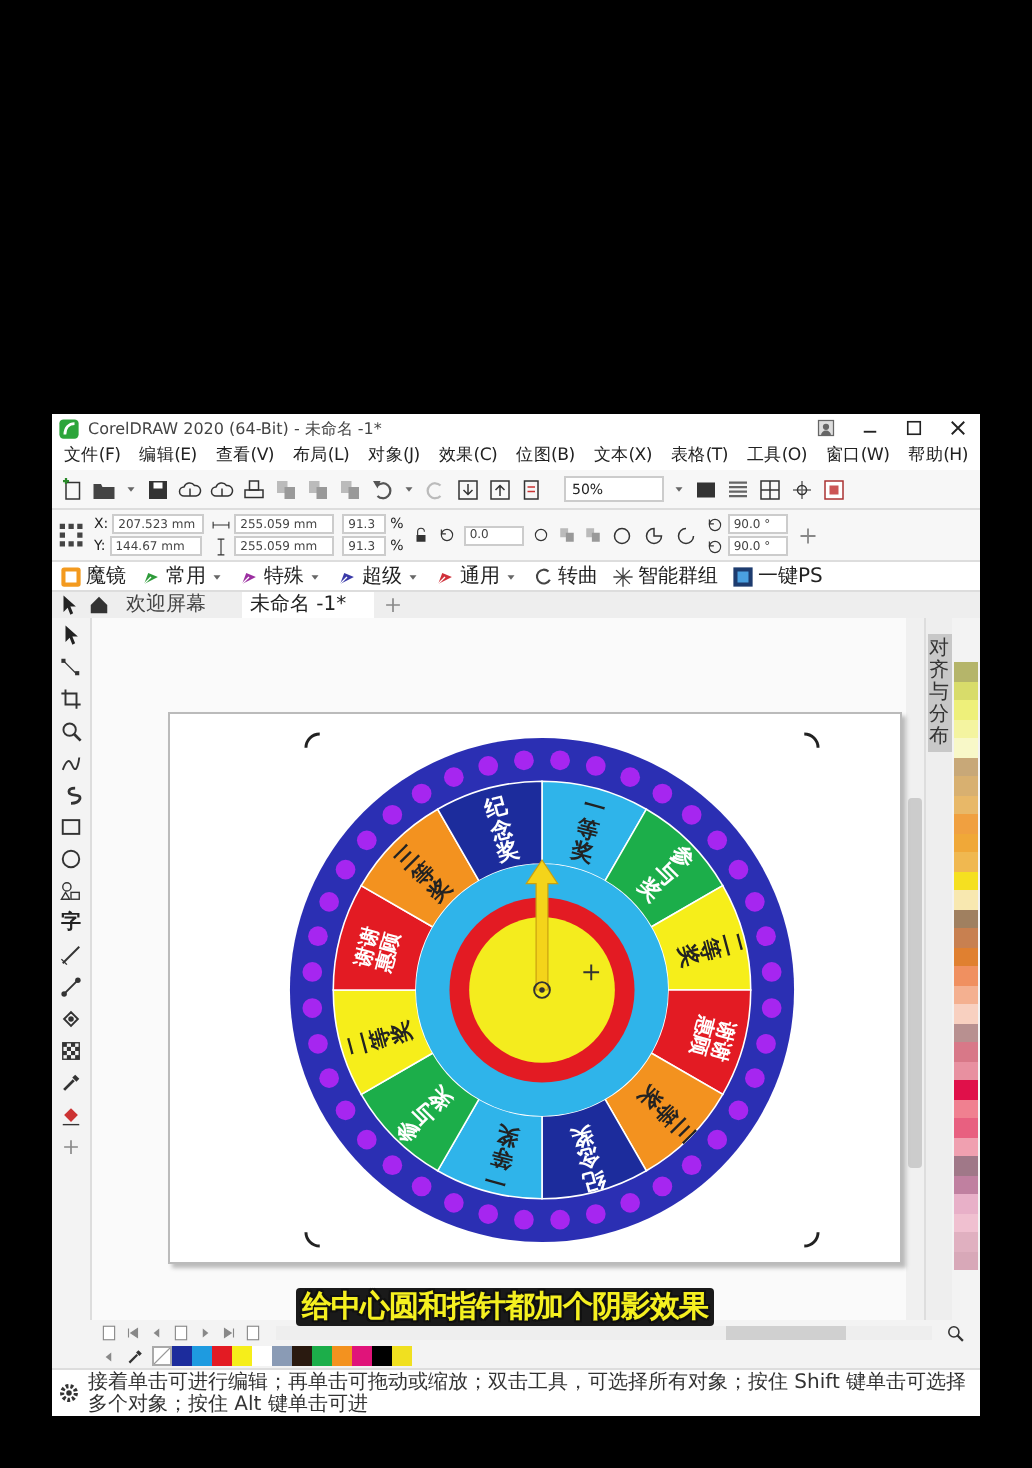 The width and height of the screenshot is (1032, 1468). What do you see at coordinates (176, 605) in the screenshot?
I see `document-tab: 欢迎屏幕` at bounding box center [176, 605].